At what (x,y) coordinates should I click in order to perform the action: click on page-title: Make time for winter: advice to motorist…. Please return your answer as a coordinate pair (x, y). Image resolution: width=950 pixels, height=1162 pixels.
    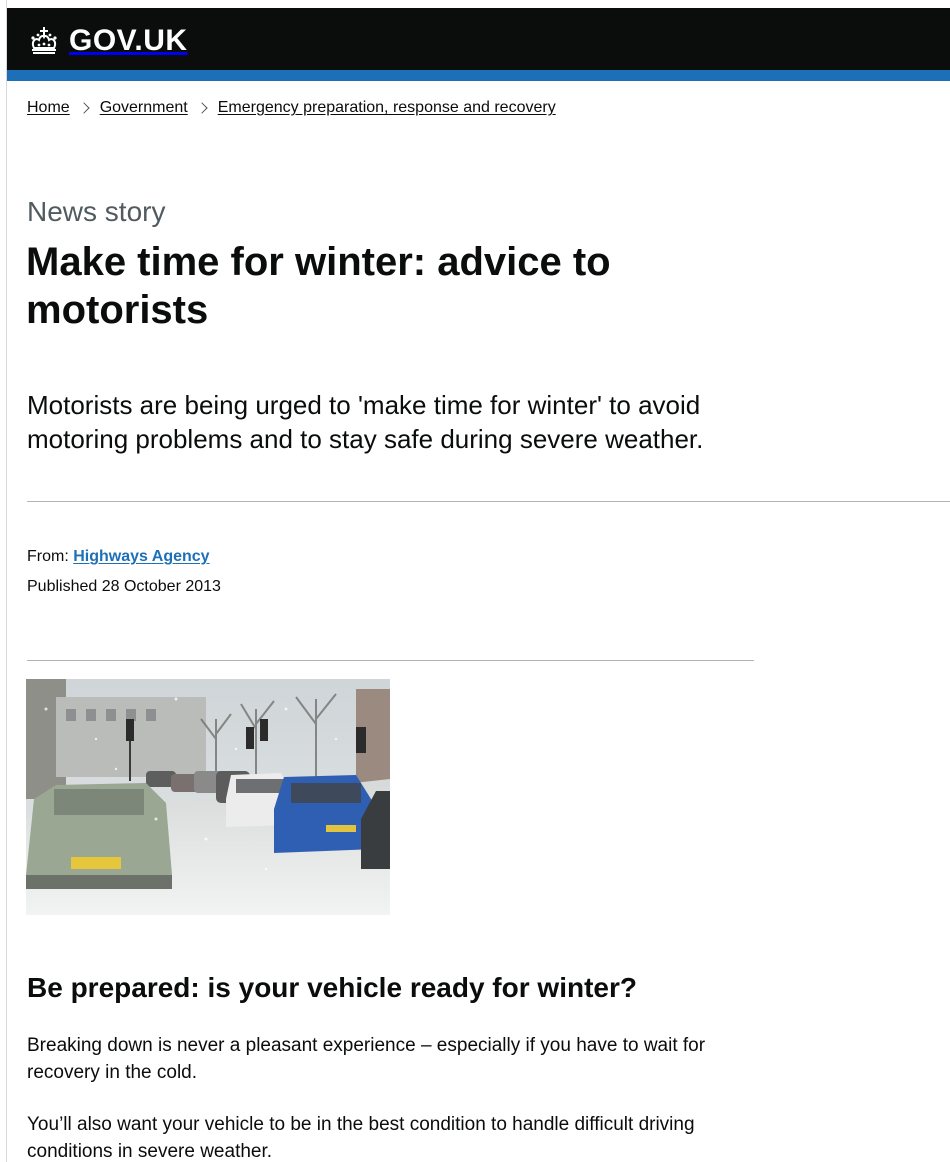
    Looking at the image, I should click on (318, 286).